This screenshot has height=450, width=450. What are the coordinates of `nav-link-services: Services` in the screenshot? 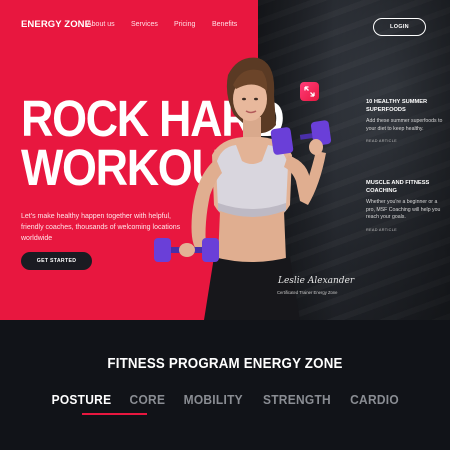 It's located at (144, 24).